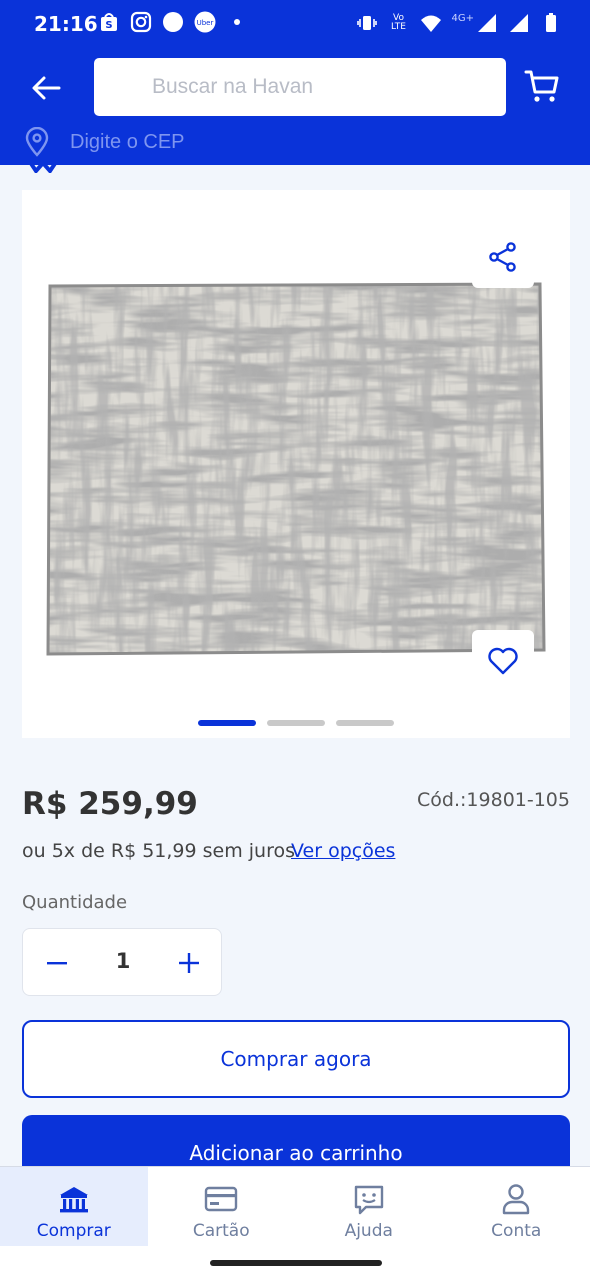 The height and width of the screenshot is (1280, 590). I want to click on increase-quantity-button, so click(189, 963).